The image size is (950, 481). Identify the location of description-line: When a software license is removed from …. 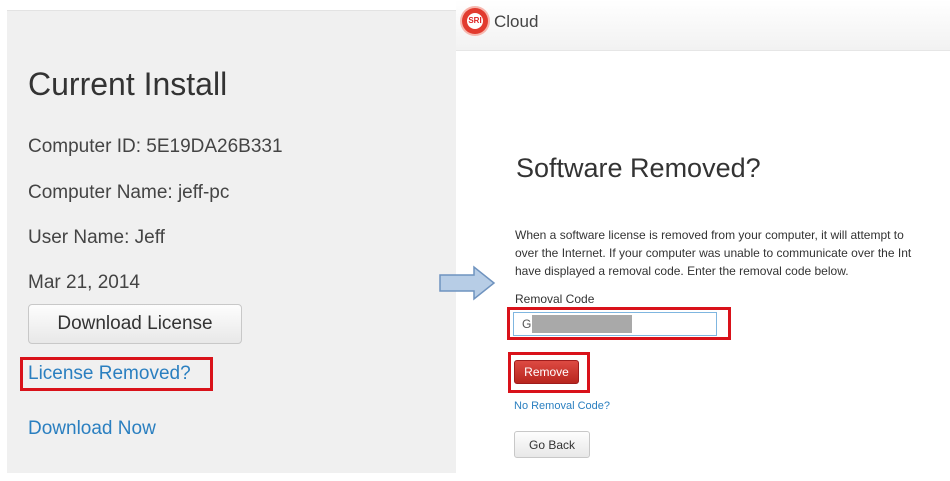
(709, 235).